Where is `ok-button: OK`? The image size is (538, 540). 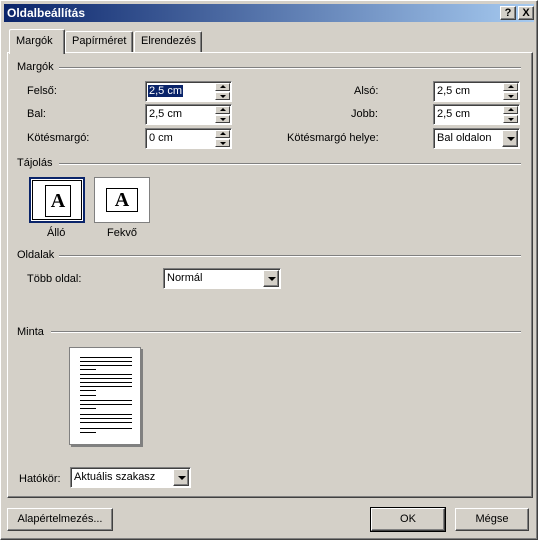 ok-button: OK is located at coordinates (408, 519).